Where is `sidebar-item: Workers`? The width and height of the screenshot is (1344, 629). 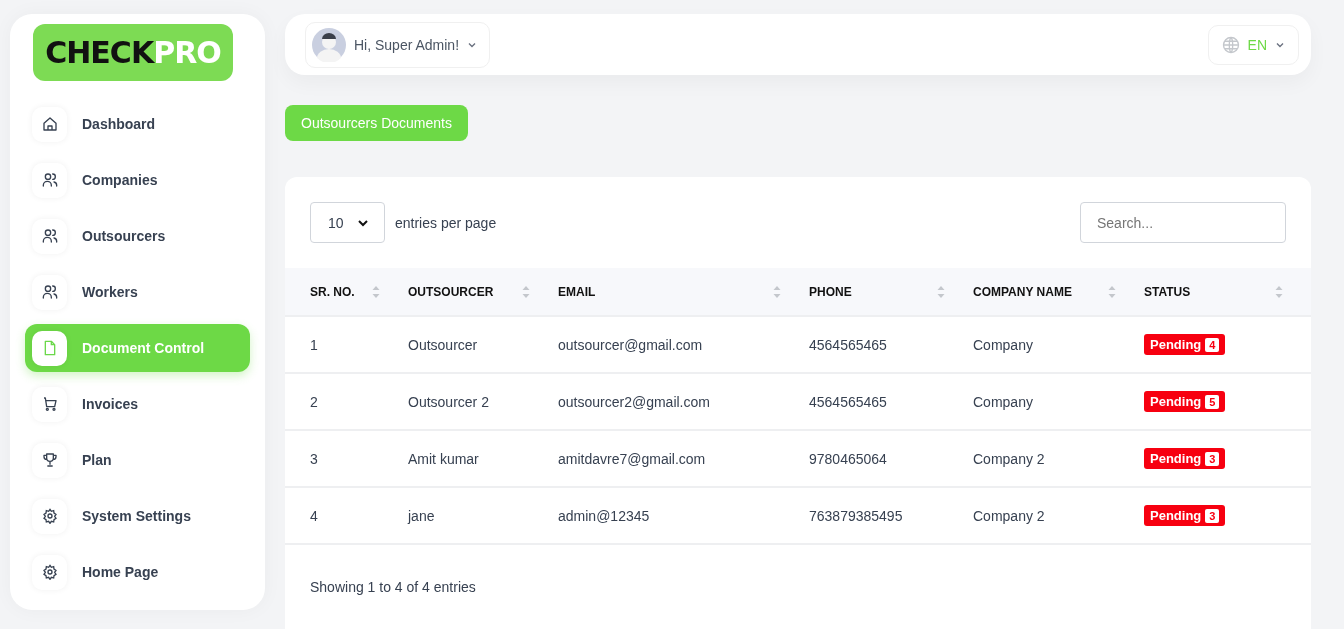 sidebar-item: Workers is located at coordinates (137, 292).